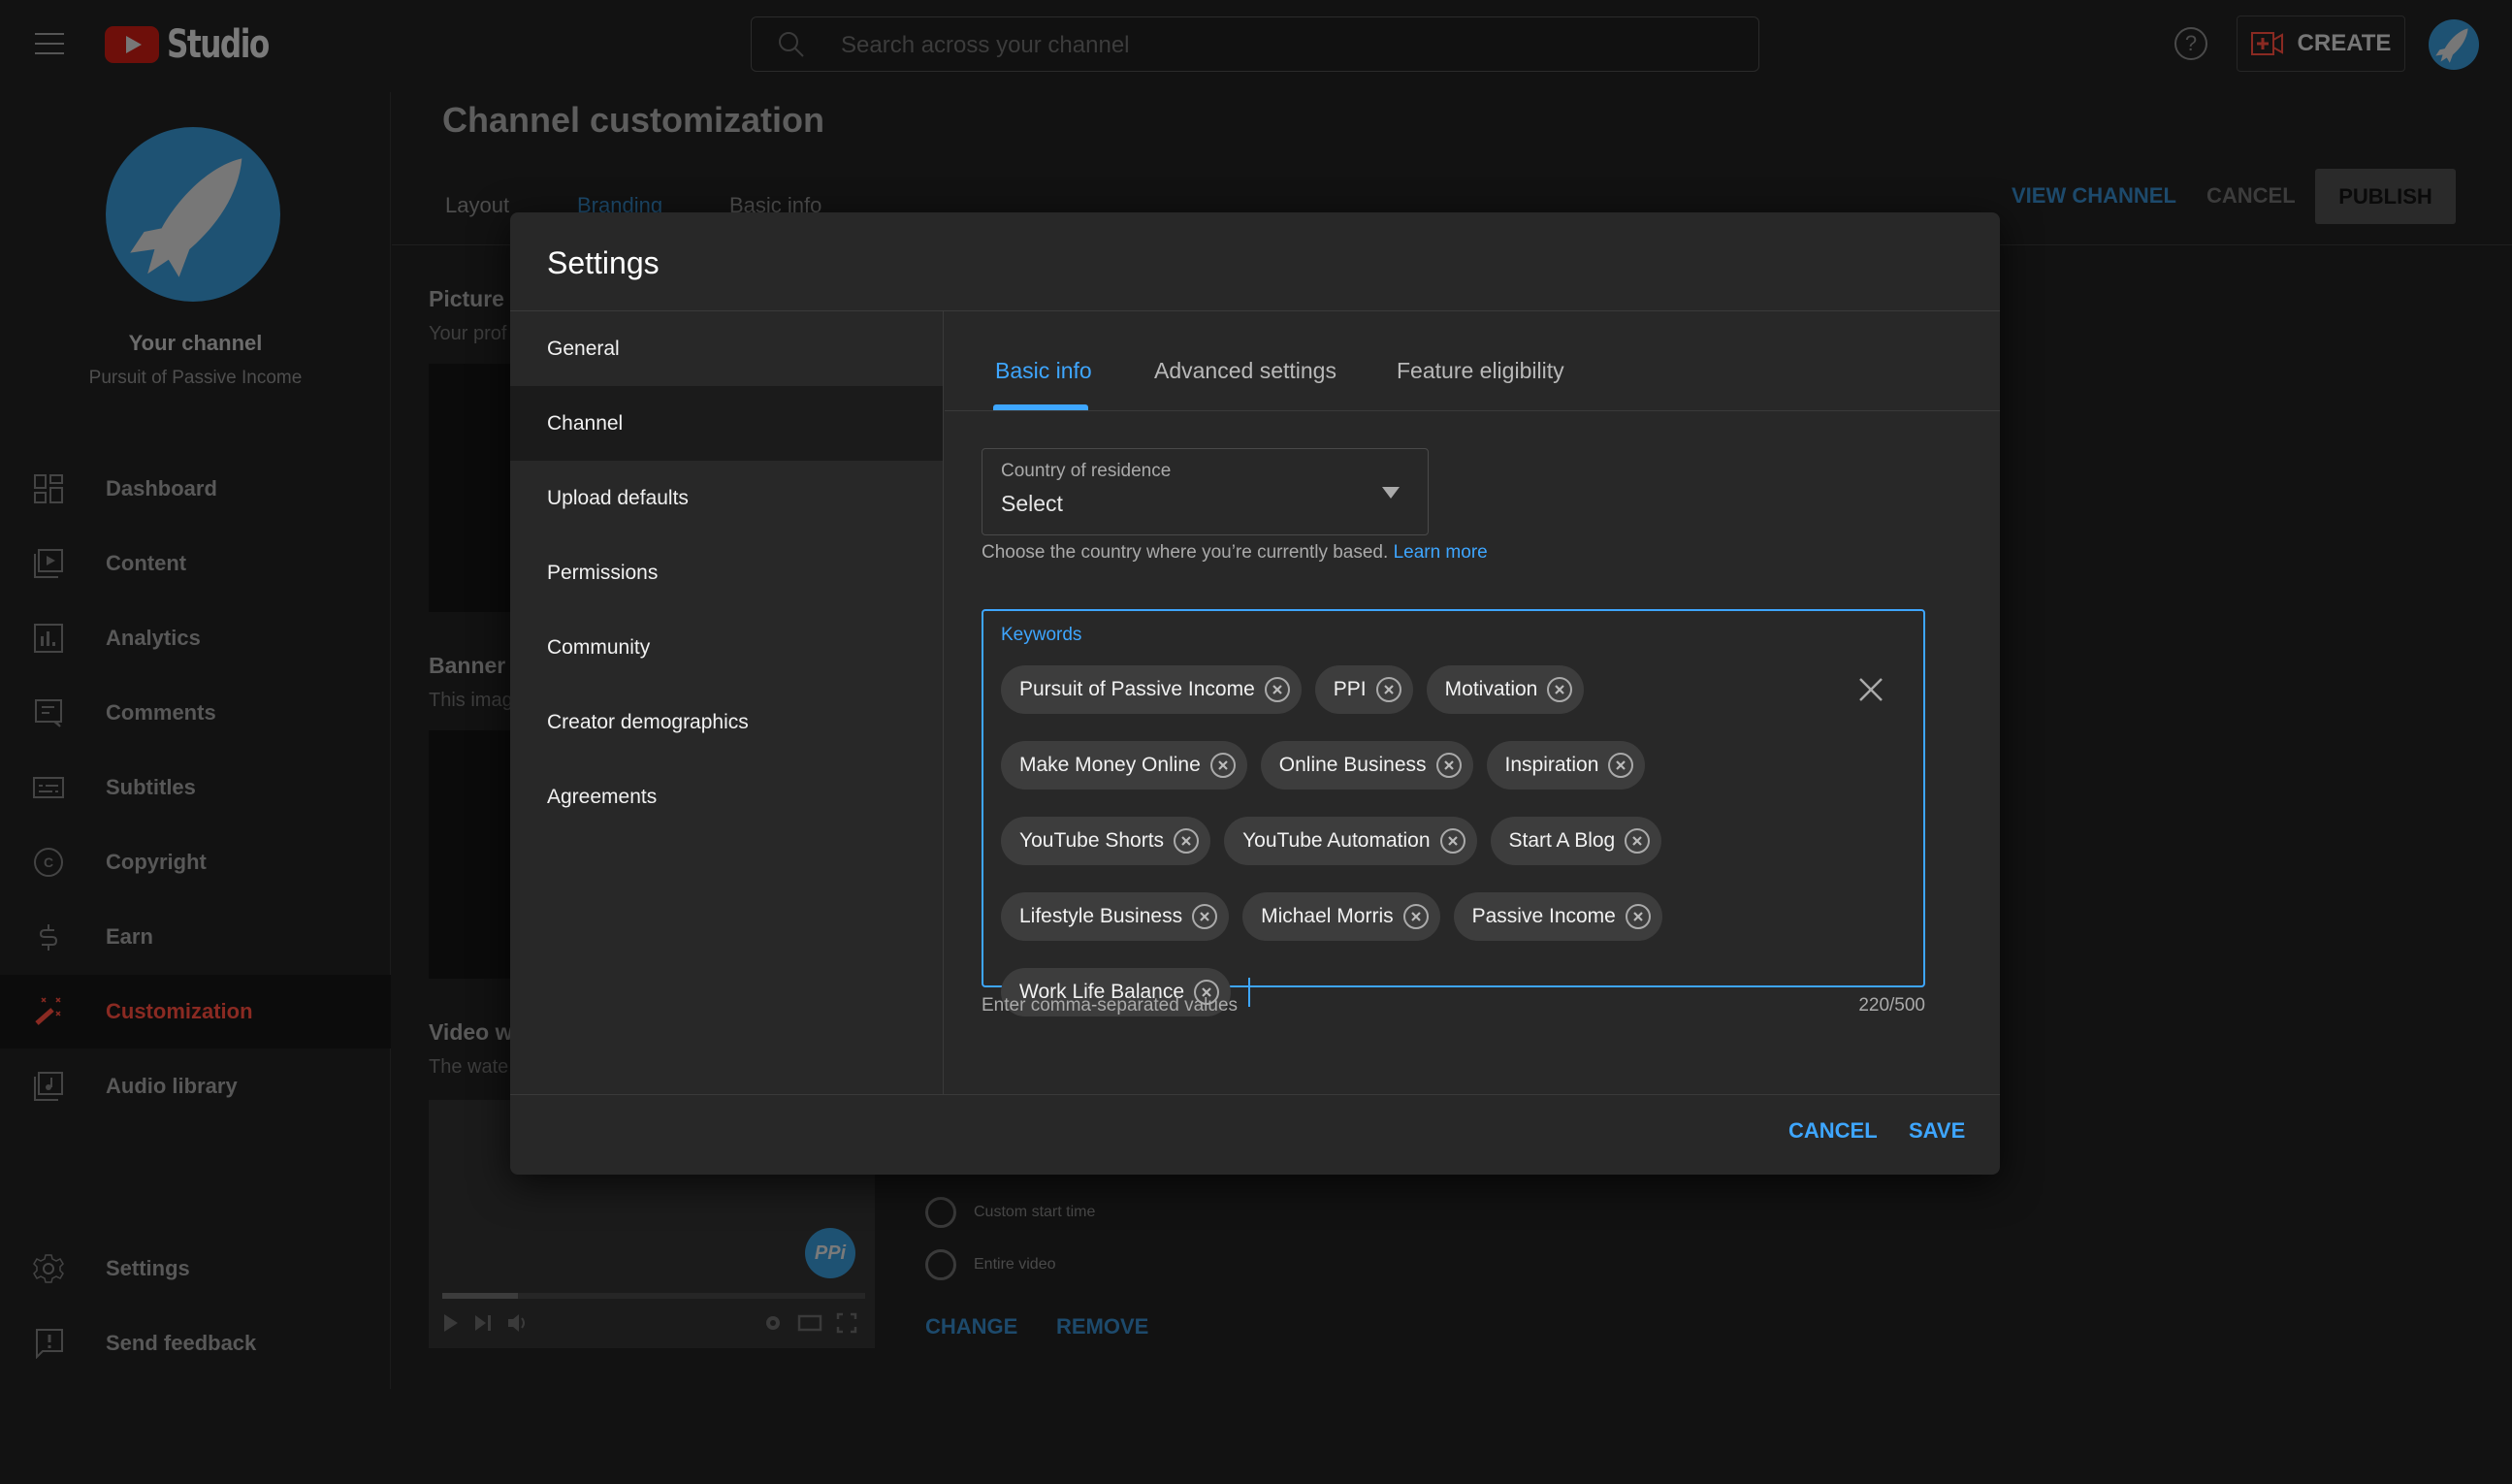  I want to click on analytics-icon, so click(49, 638).